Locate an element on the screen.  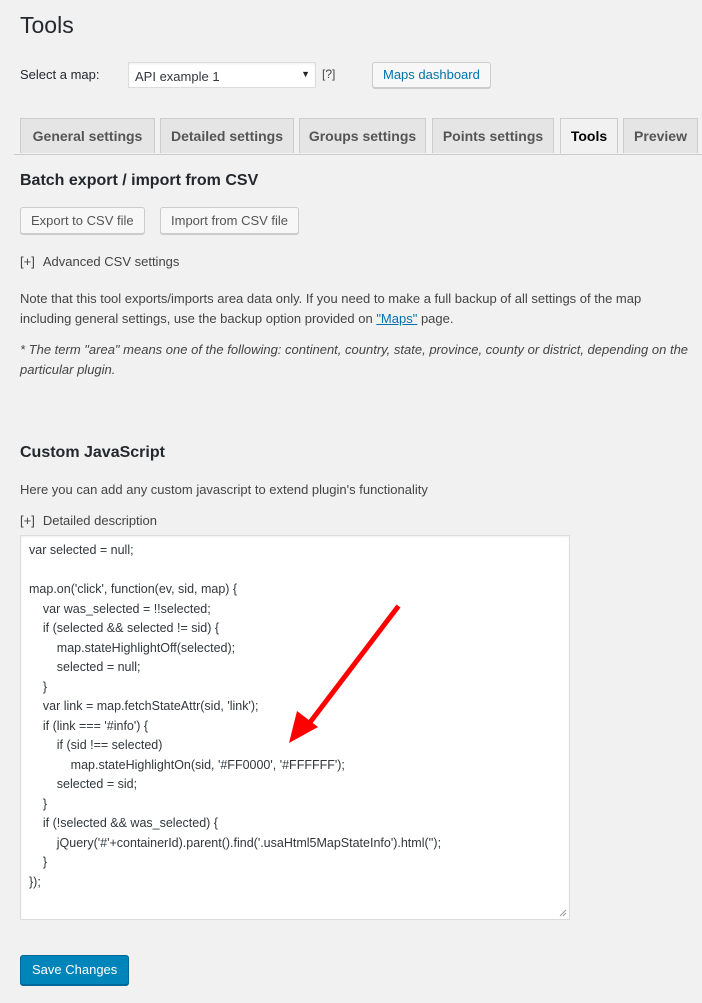
csv-section-title: Batch export / import from CSV is located at coordinates (139, 180).